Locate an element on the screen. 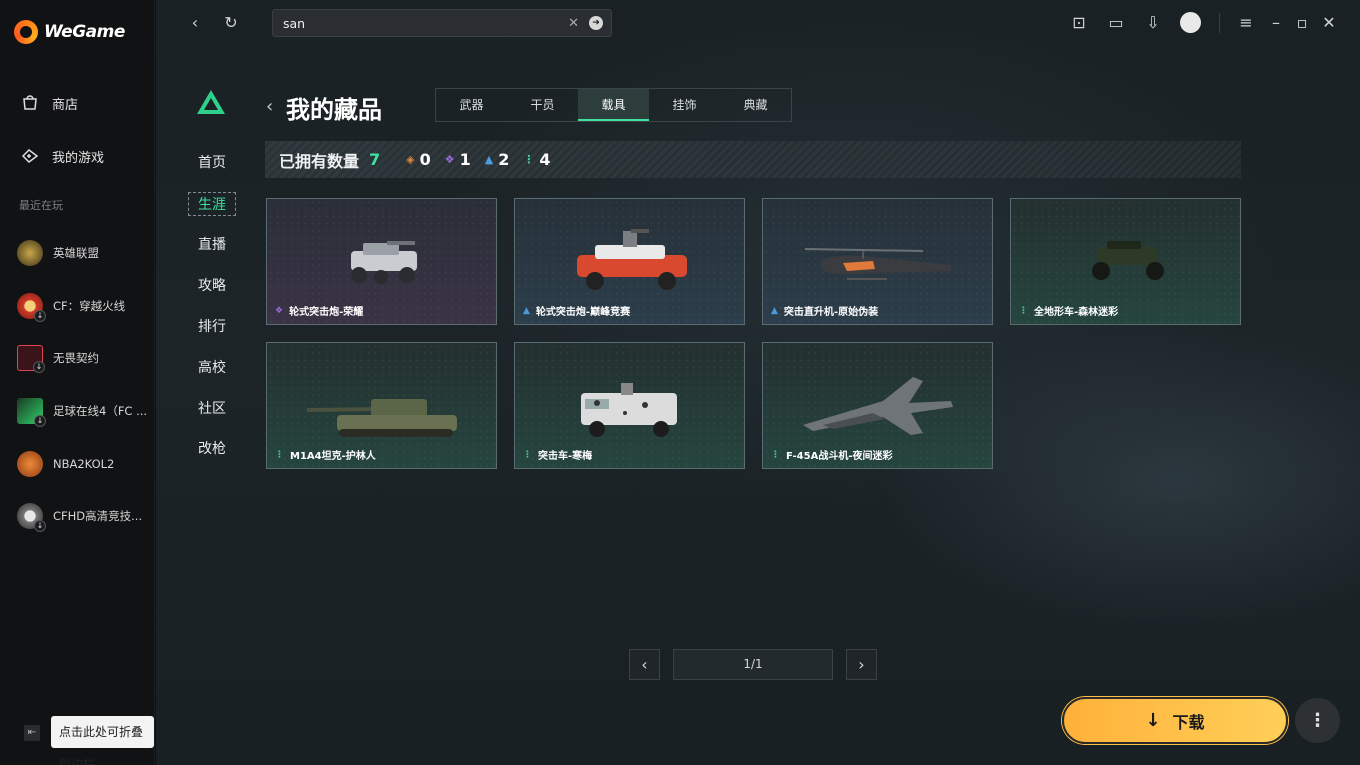  vehicle-card: ❖ 轮式突击炮-荣耀 is located at coordinates (381, 261).